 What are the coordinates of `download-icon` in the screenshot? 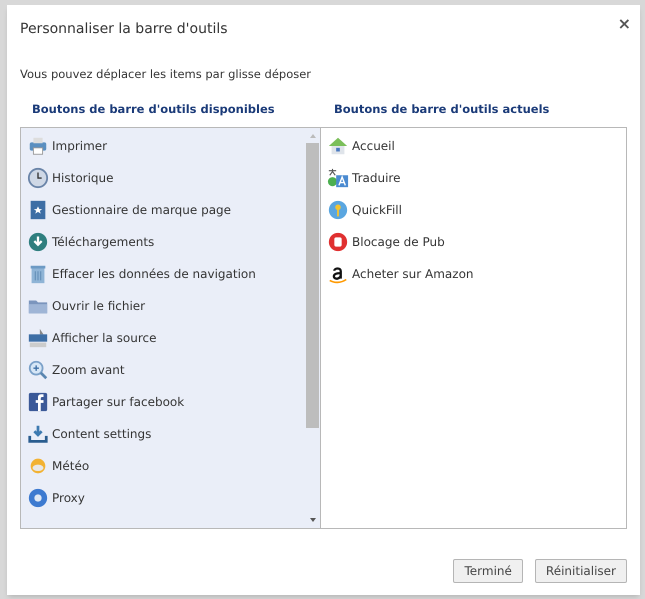 It's located at (38, 241).